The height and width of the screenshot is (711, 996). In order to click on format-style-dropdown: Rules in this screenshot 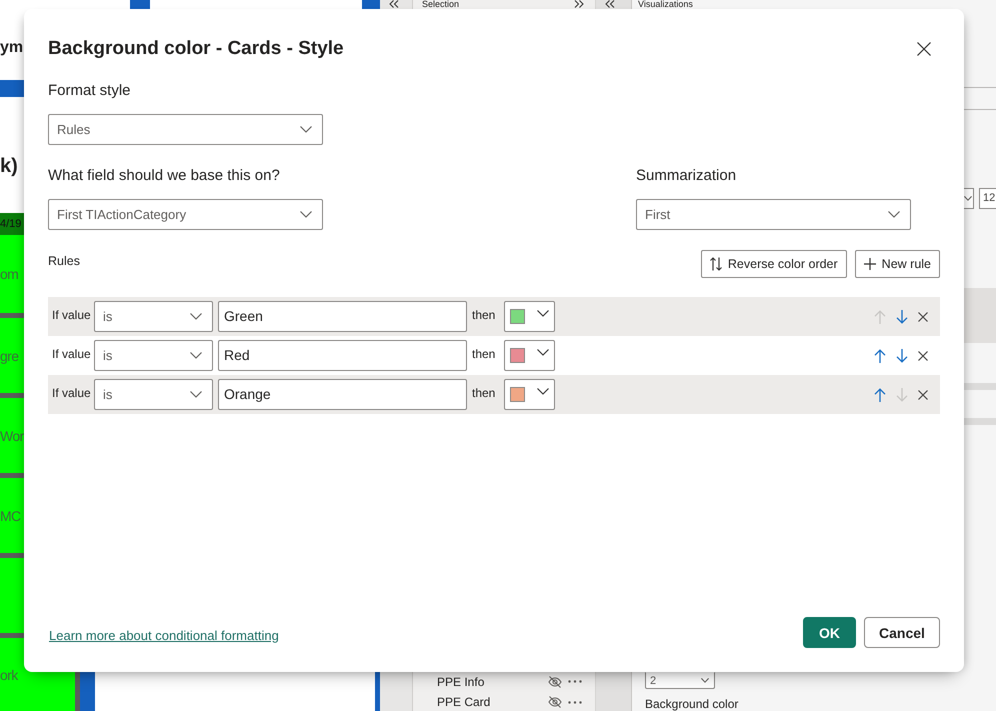, I will do `click(185, 129)`.